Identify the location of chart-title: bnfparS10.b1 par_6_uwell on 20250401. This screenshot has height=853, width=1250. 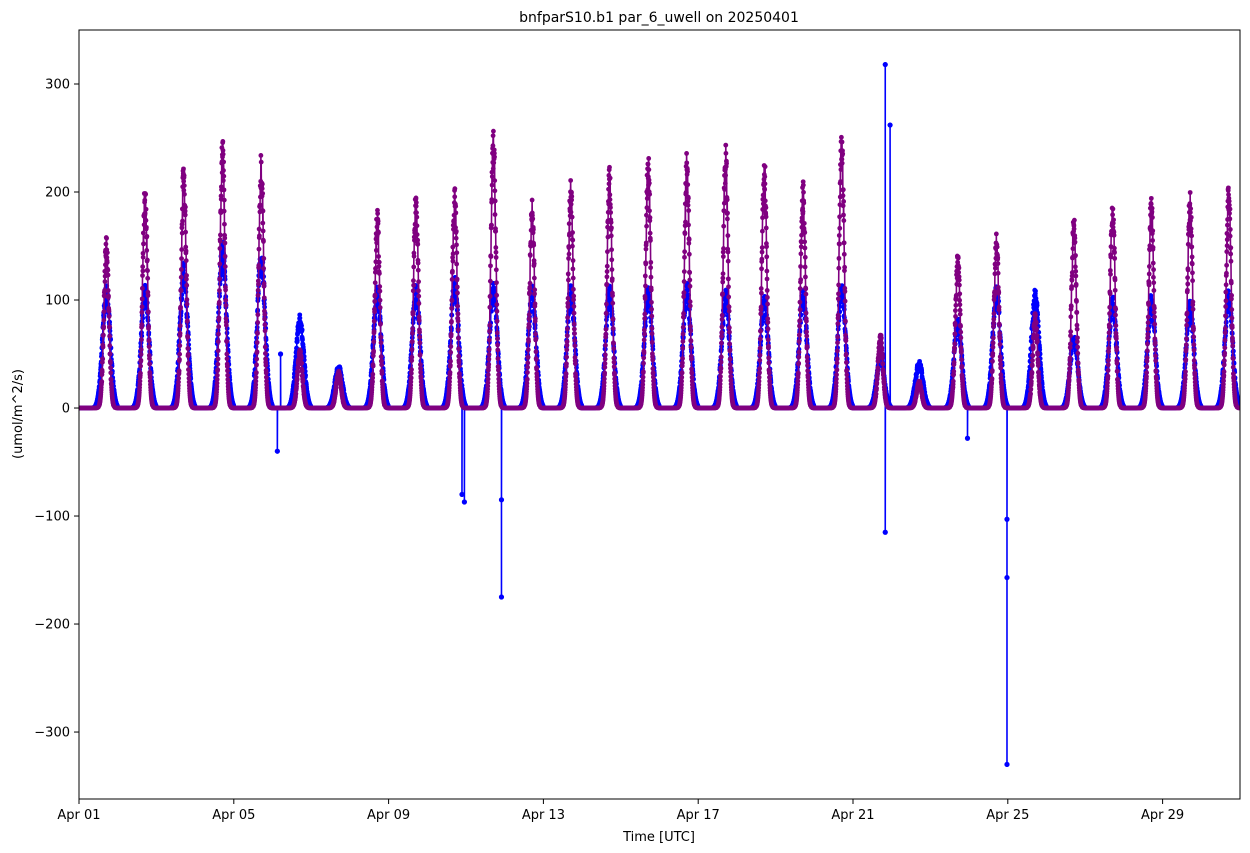
(659, 18).